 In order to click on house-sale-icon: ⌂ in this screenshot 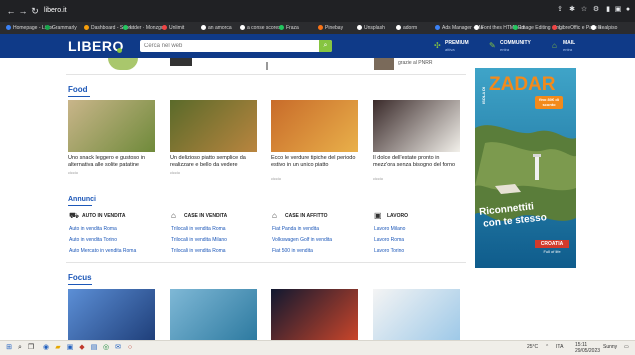, I will do `click(173, 215)`.